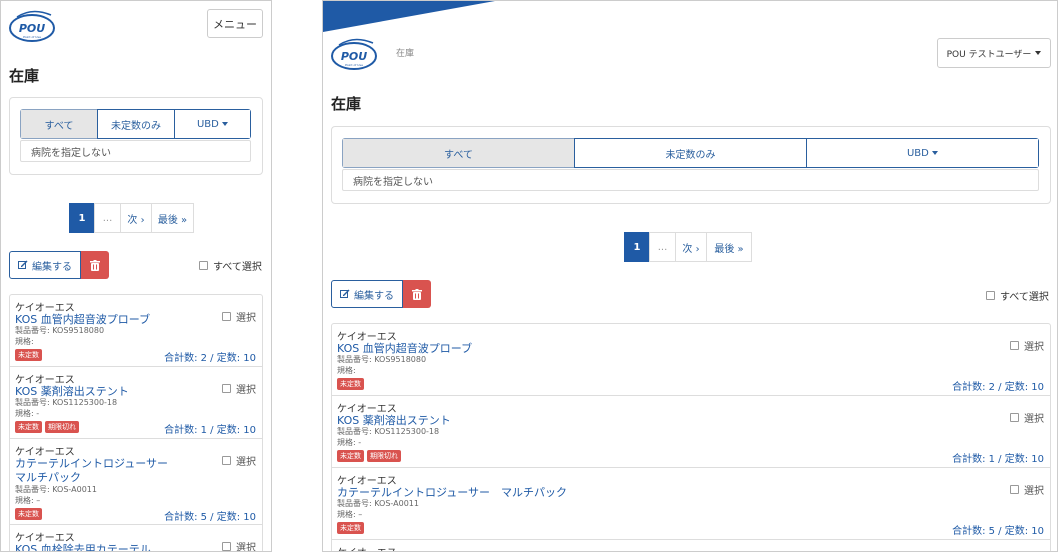  What do you see at coordinates (691, 545) in the screenshot?
I see `list-item: ケイオーエス` at bounding box center [691, 545].